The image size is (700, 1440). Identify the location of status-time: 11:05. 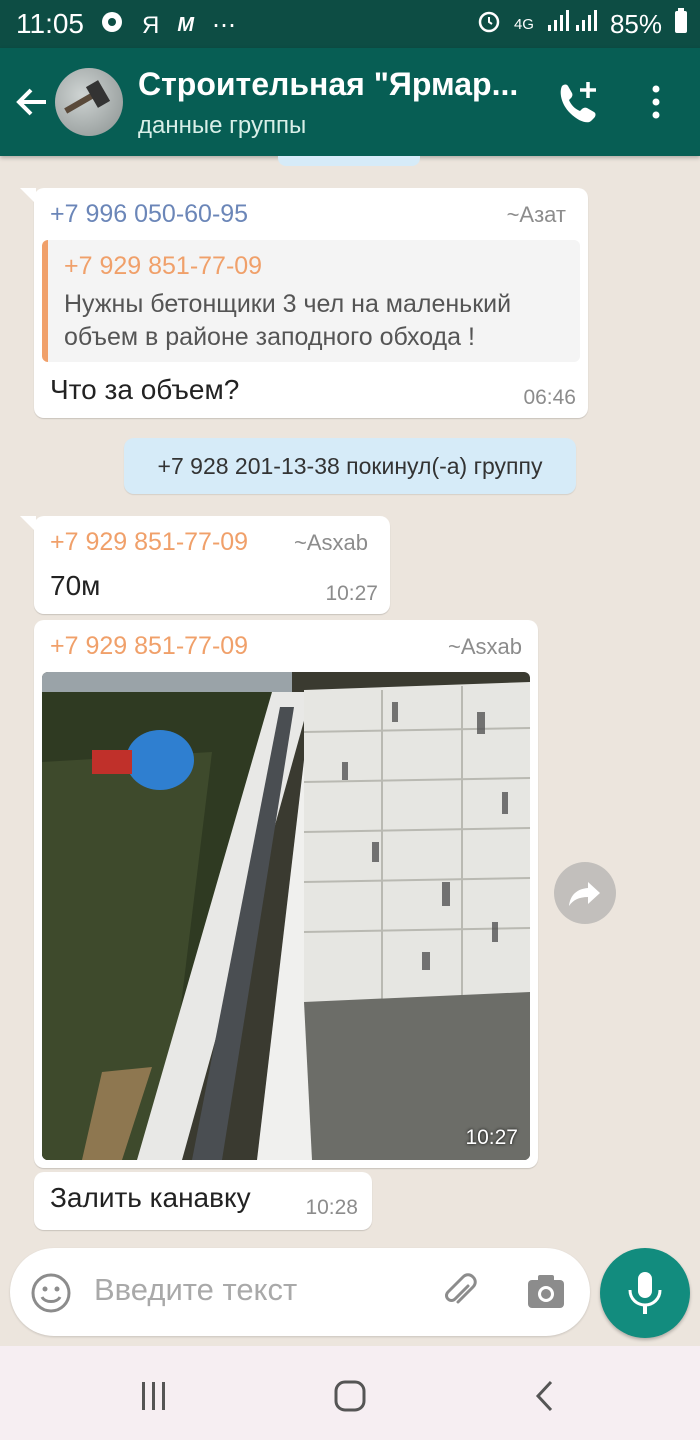
(50, 23).